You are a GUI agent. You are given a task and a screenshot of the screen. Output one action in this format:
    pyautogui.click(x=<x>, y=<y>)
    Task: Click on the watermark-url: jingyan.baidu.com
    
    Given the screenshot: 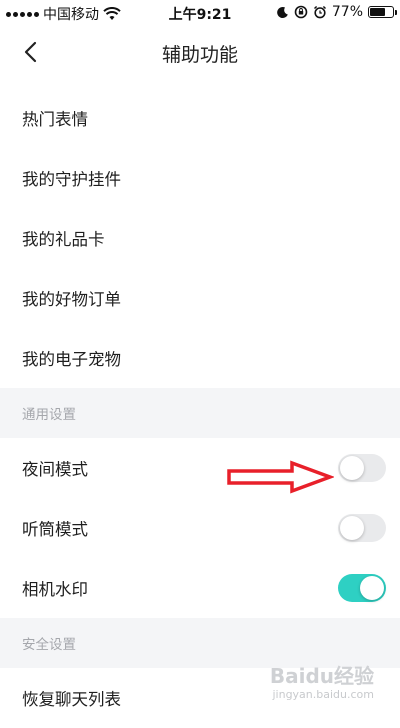 What is the action you would take?
    pyautogui.click(x=323, y=694)
    